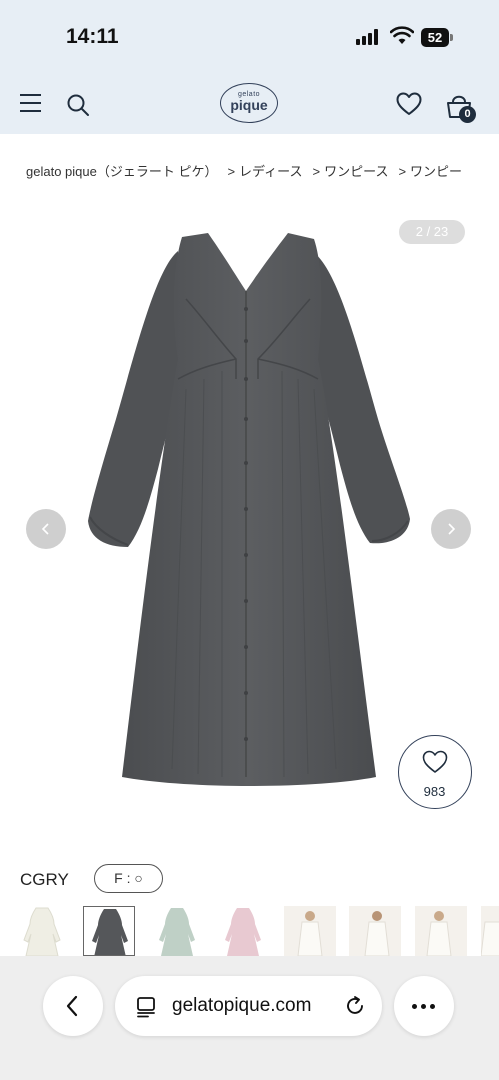  Describe the element at coordinates (242, 1005) in the screenshot. I see `url-text: gelatopique.com` at that location.